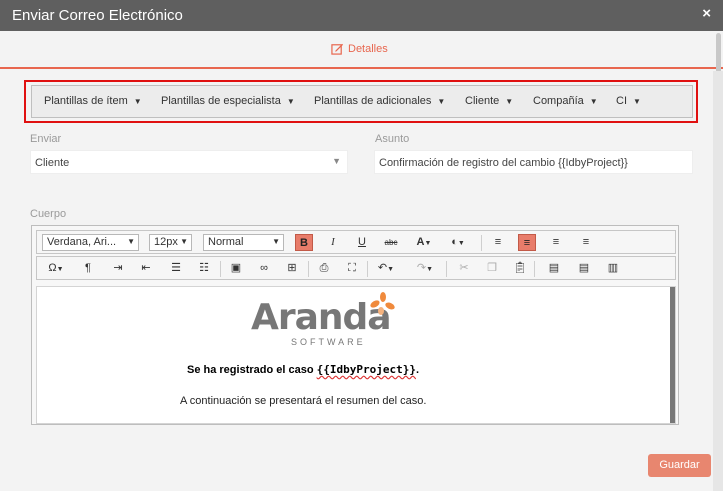  What do you see at coordinates (366, 369) in the screenshot?
I see `project-variable: {{IdbyProject}}` at bounding box center [366, 369].